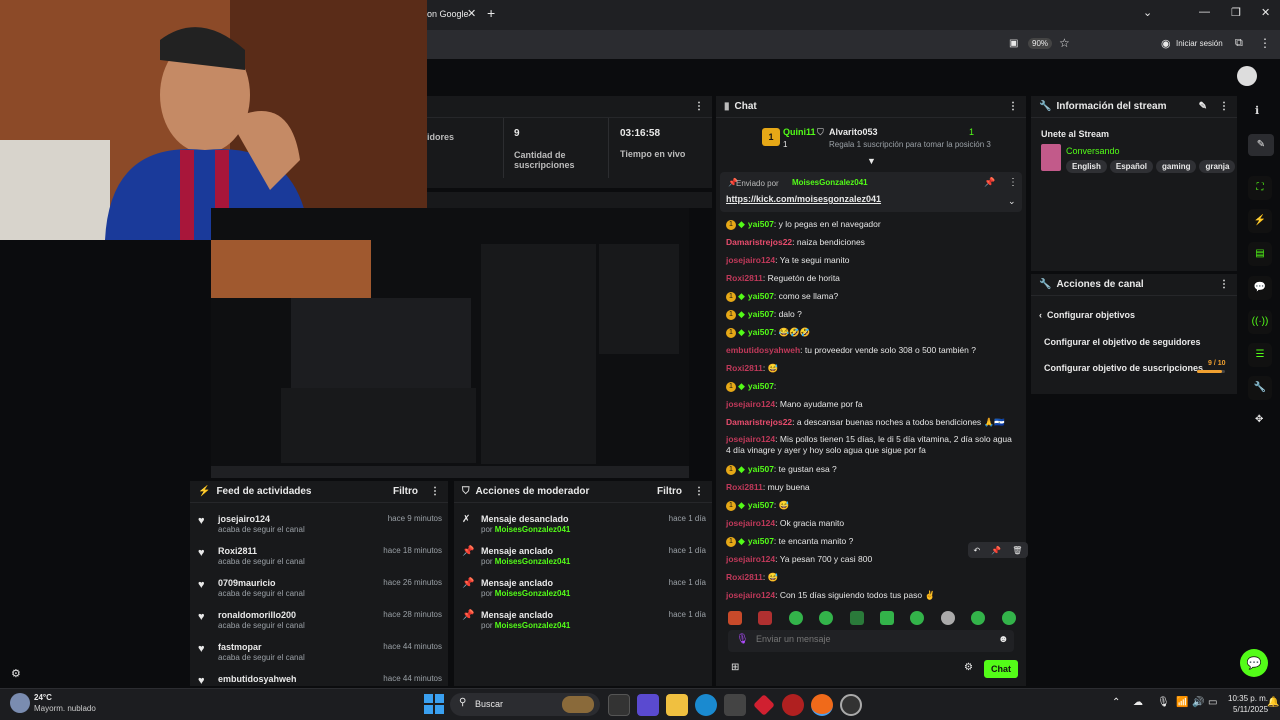  Describe the element at coordinates (1003, 639) in the screenshot. I see `emoji-icon: ☻` at that location.